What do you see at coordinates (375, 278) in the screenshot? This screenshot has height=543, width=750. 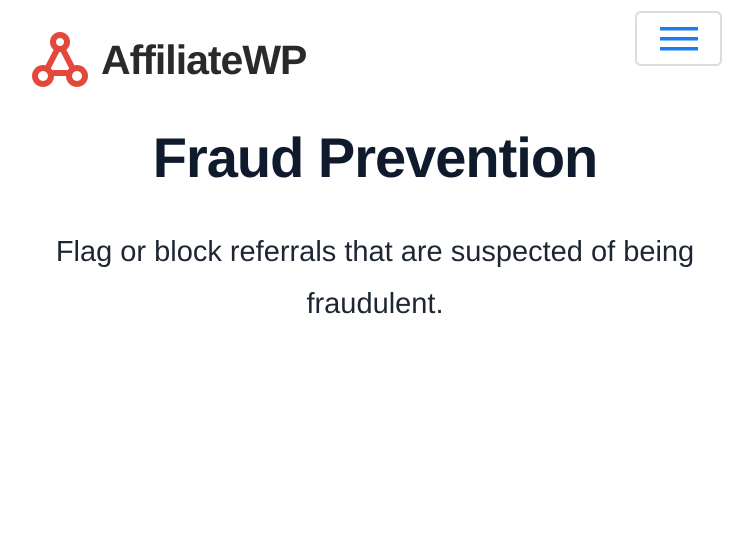 I see `hero-description: Flag or block referrals that are suspected of being fraudulent.` at bounding box center [375, 278].